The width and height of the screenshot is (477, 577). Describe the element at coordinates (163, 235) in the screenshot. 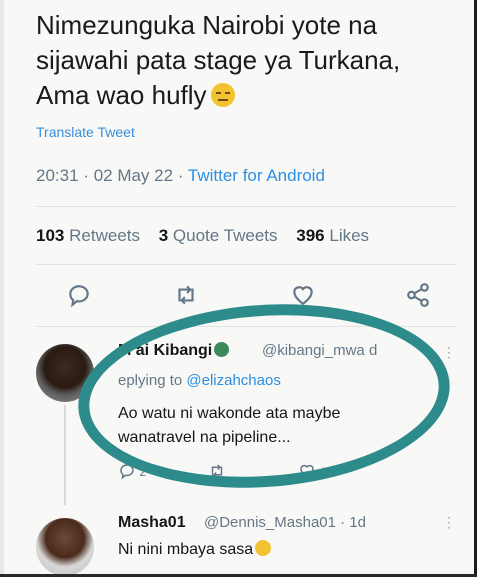

I see `quote-tweets-count: 3` at that location.